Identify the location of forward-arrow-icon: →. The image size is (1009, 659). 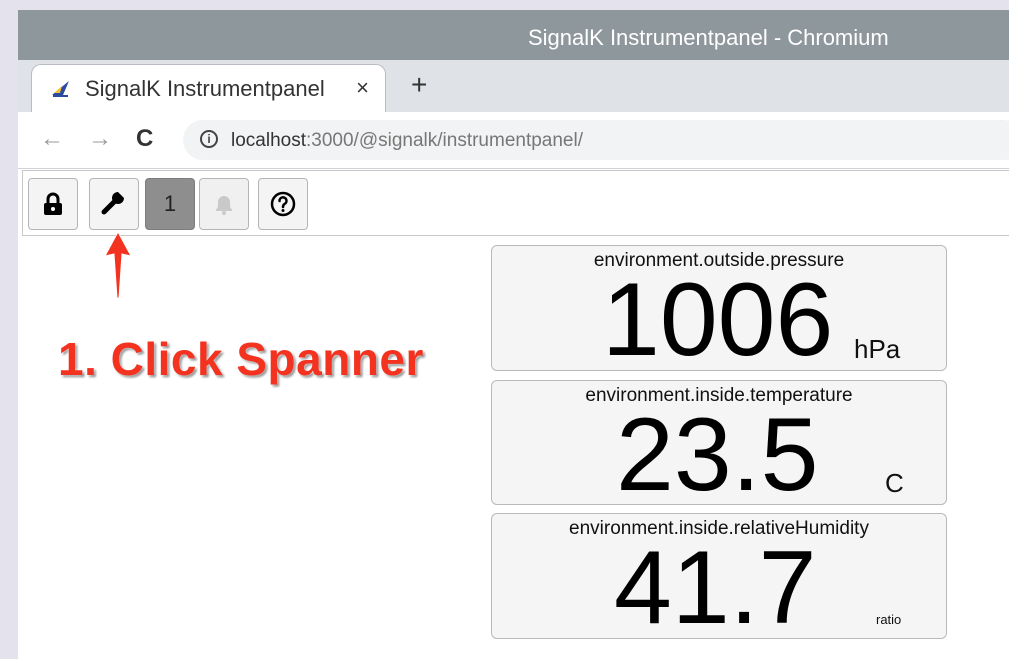
(100, 139).